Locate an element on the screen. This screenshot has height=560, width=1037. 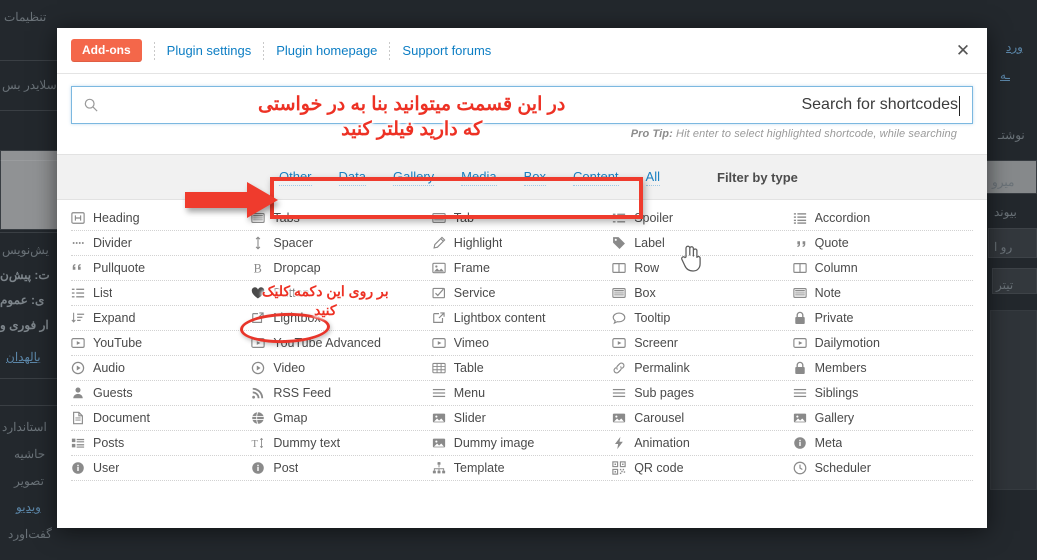
shortcode-item-post: Post is located at coordinates (341, 468).